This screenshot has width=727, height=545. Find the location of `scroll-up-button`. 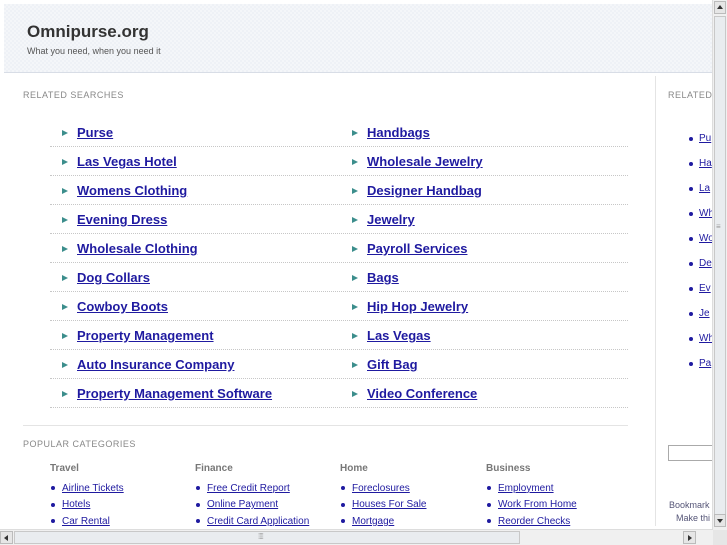

scroll-up-button is located at coordinates (720, 7).